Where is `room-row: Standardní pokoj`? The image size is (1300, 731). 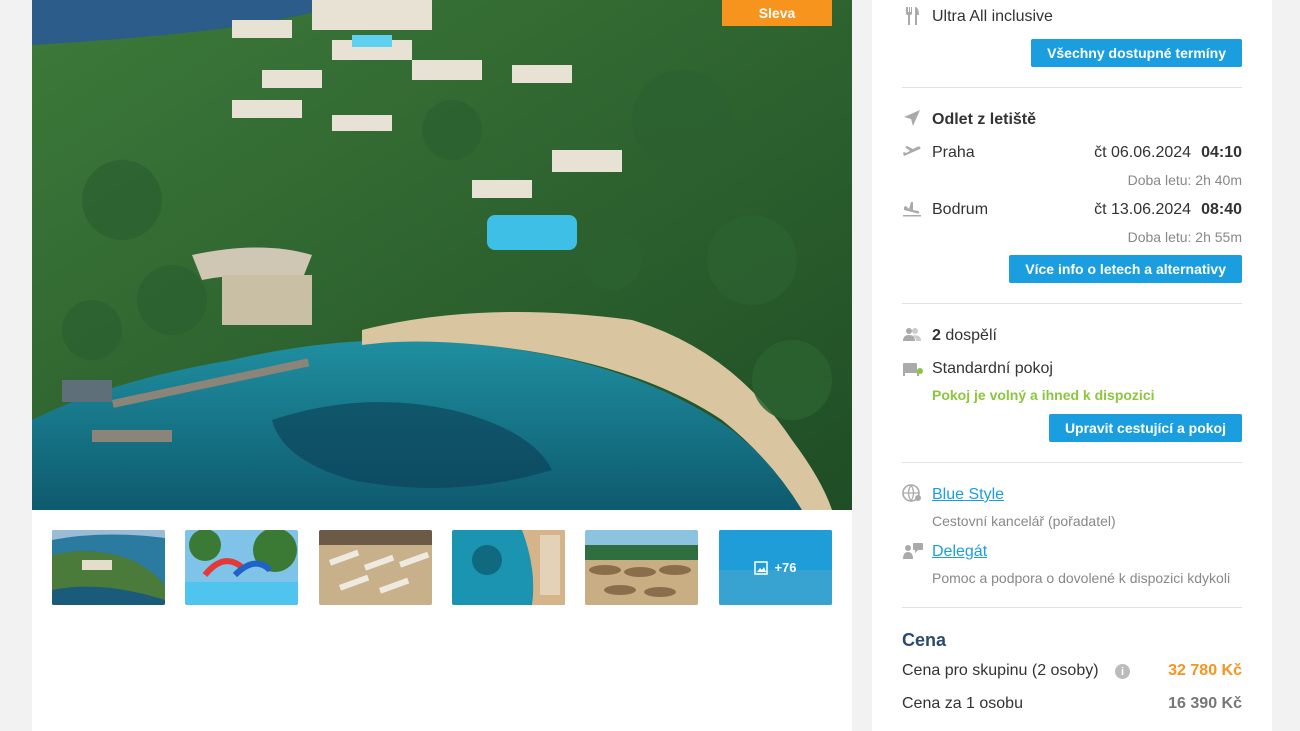 room-row: Standardní pokoj is located at coordinates (1072, 369).